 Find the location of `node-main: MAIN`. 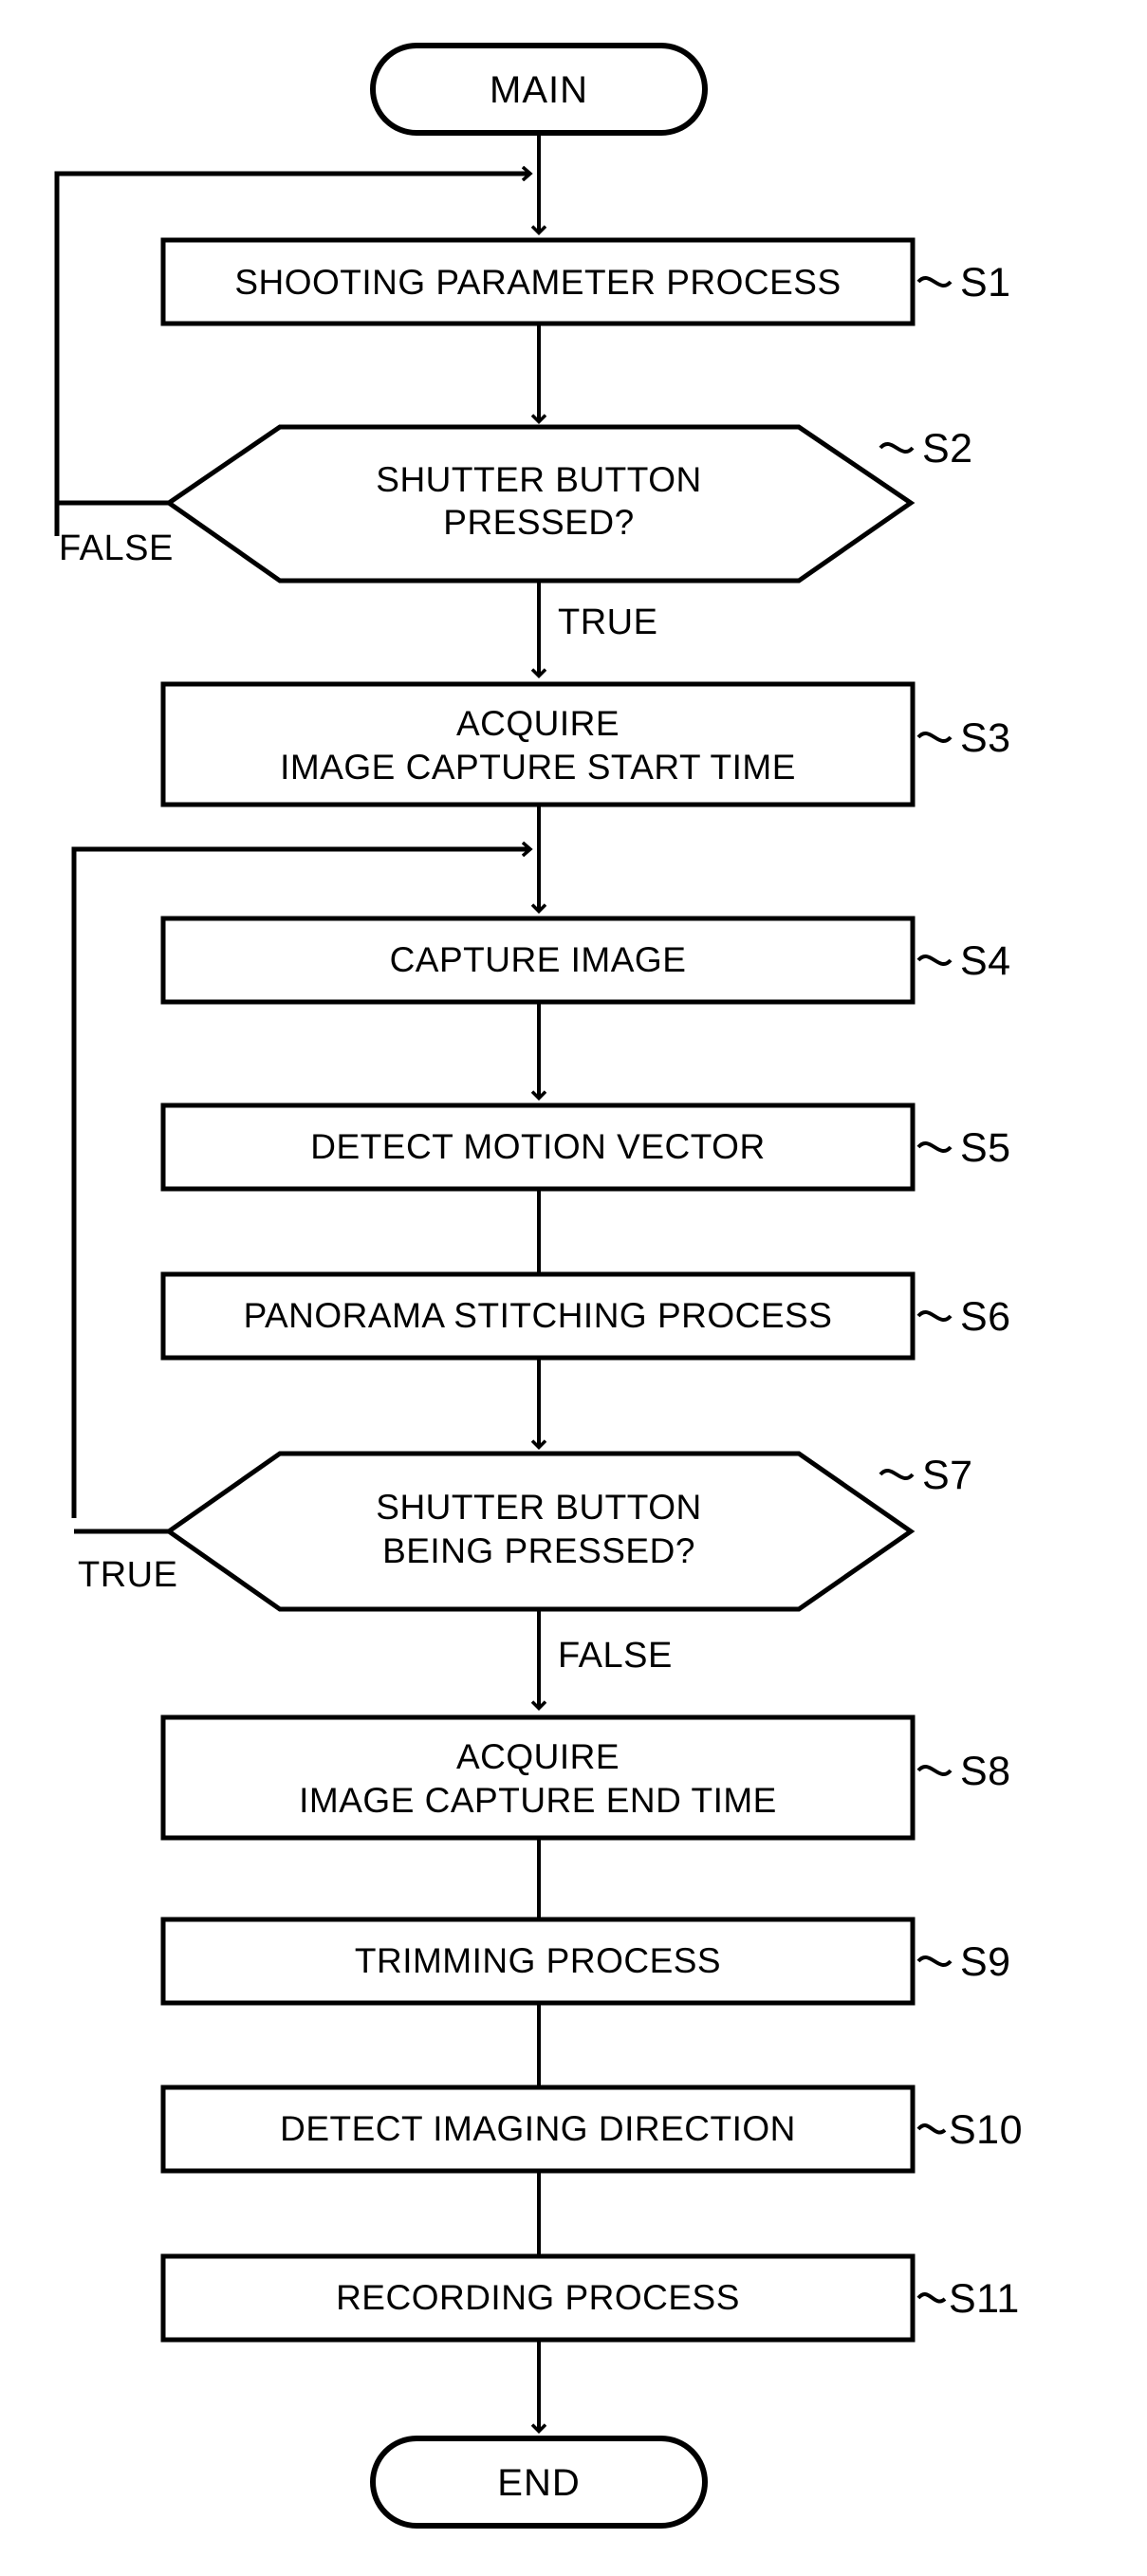

node-main: MAIN is located at coordinates (539, 89).